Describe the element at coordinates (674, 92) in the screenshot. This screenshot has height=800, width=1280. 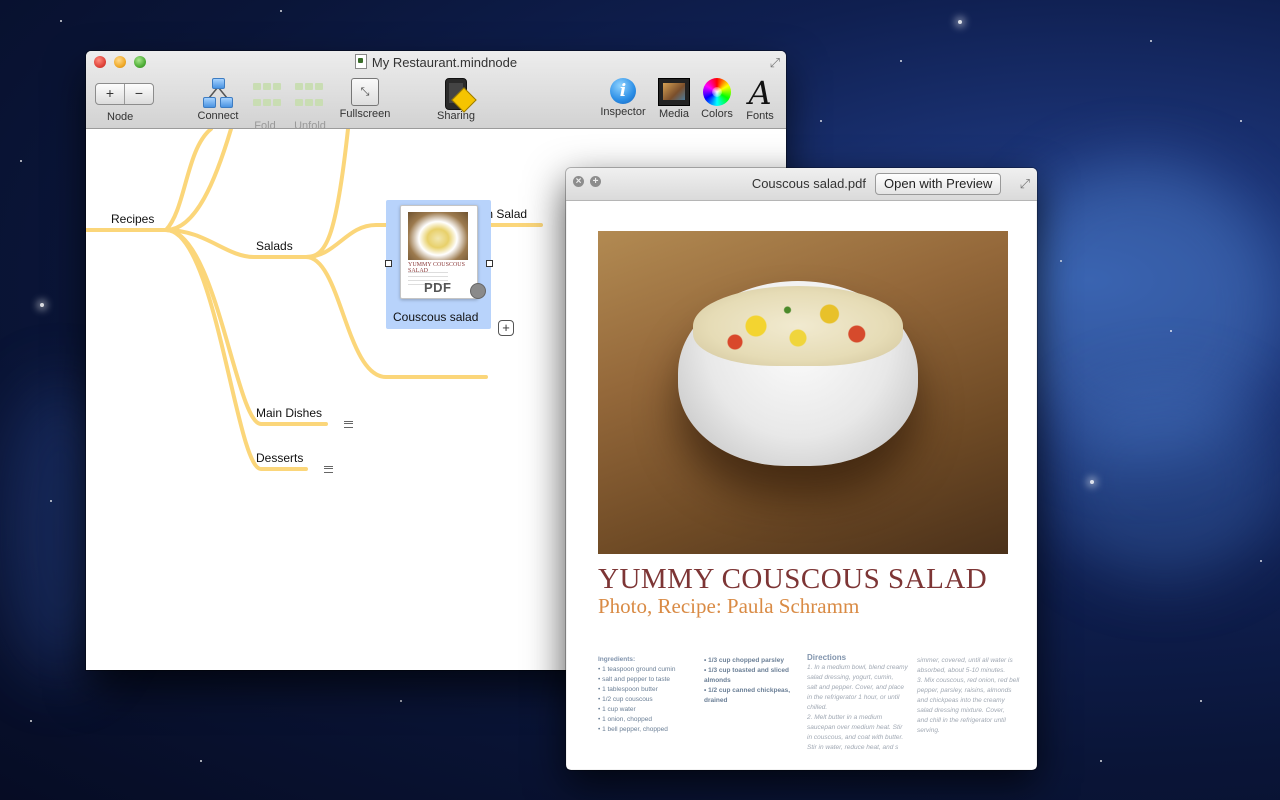
I see `media-icon` at that location.